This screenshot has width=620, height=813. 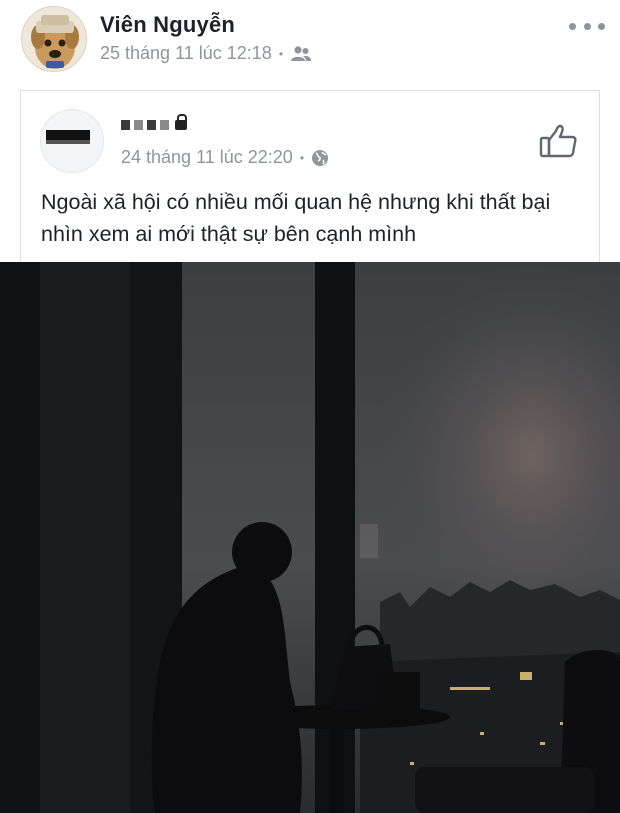 I want to click on shared-post-timestamp: 24 tháng 11 lúc 22:20, so click(x=207, y=157).